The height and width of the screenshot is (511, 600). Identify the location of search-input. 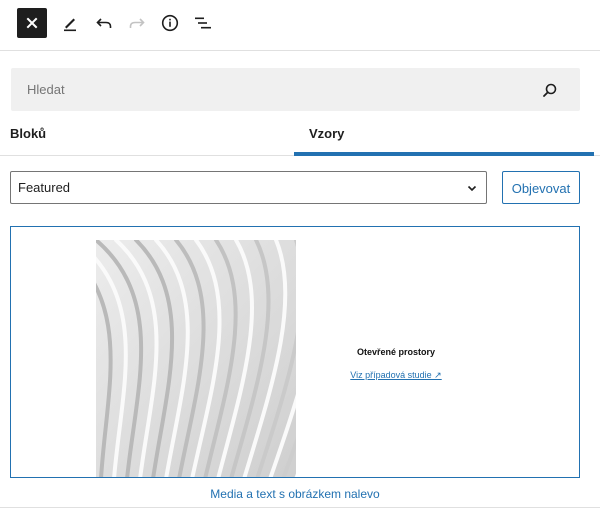
(271, 89).